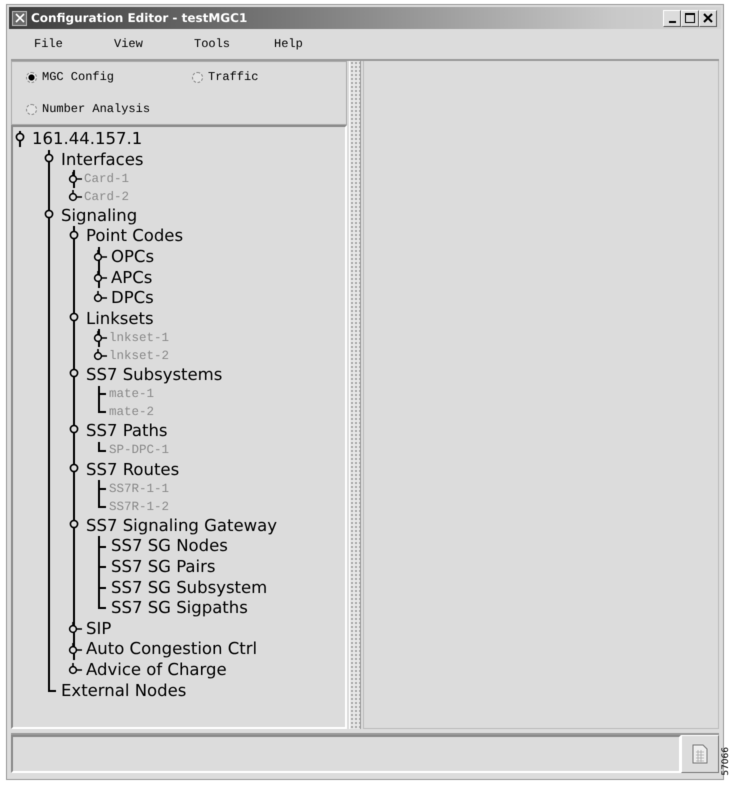 The width and height of the screenshot is (730, 786). What do you see at coordinates (163, 567) in the screenshot?
I see `tree-item: SS7 SG Pairs` at bounding box center [163, 567].